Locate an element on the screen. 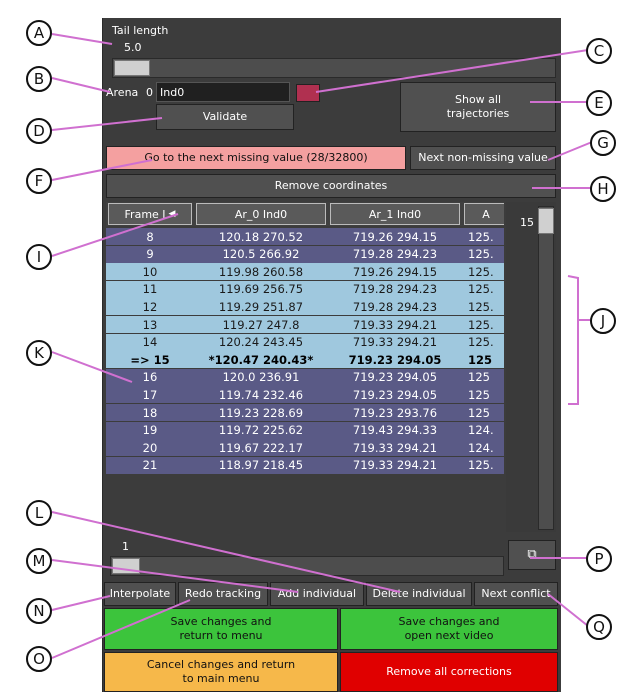 This screenshot has height=692, width=624. table-cell: 19 is located at coordinates (150, 430).